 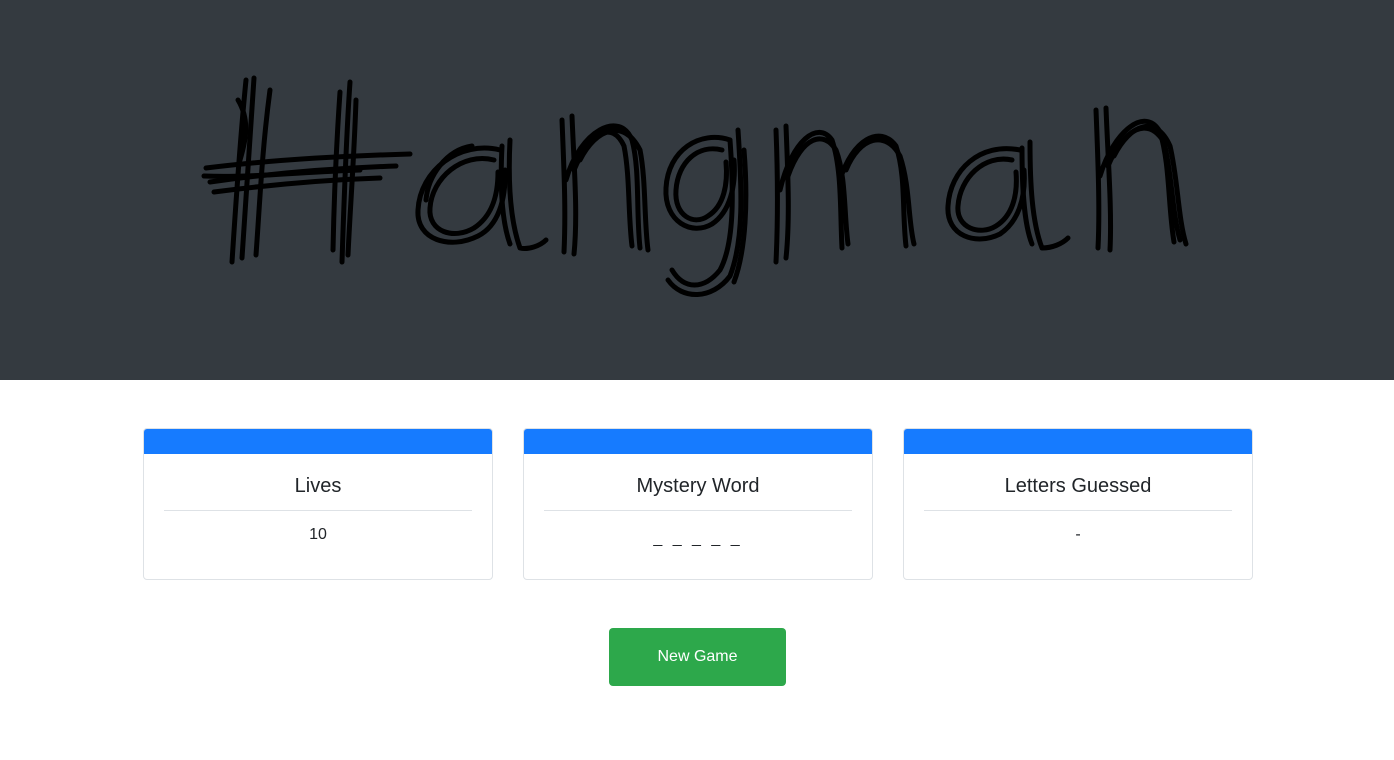 What do you see at coordinates (697, 657) in the screenshot?
I see `new-game-button: New Game` at bounding box center [697, 657].